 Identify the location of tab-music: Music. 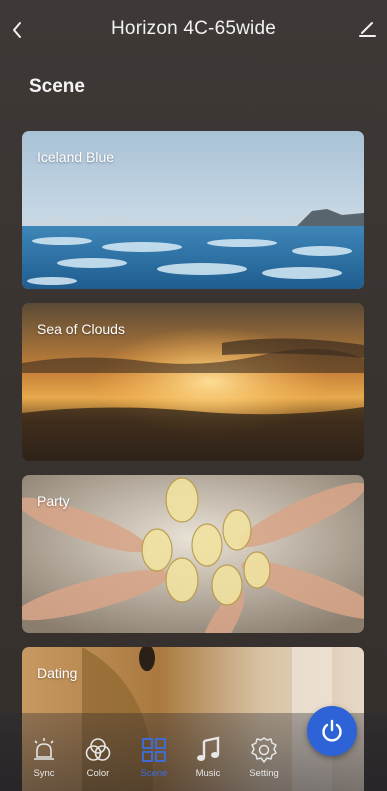
(208, 763).